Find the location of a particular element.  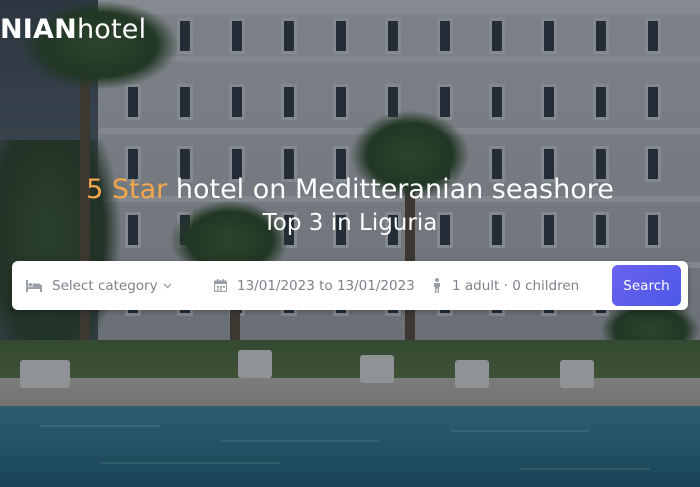

hero-title: 5 Star hotel on Meditteranian seashore is located at coordinates (350, 189).